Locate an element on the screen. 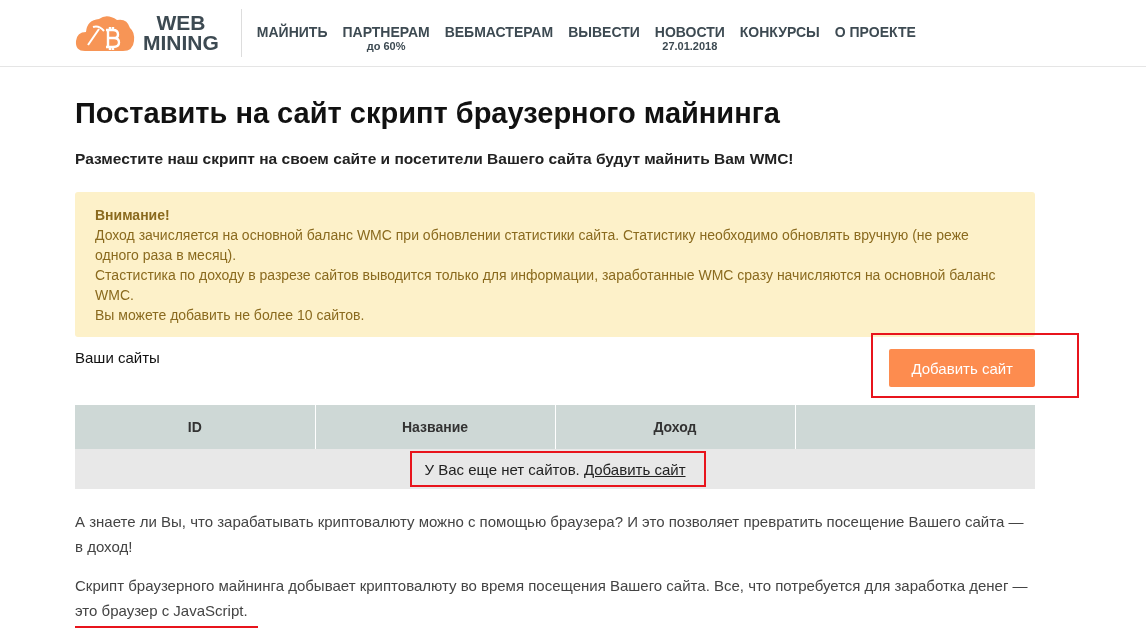 The width and height of the screenshot is (1146, 641). nav-link: О ПРОЕКТЕ is located at coordinates (875, 32).